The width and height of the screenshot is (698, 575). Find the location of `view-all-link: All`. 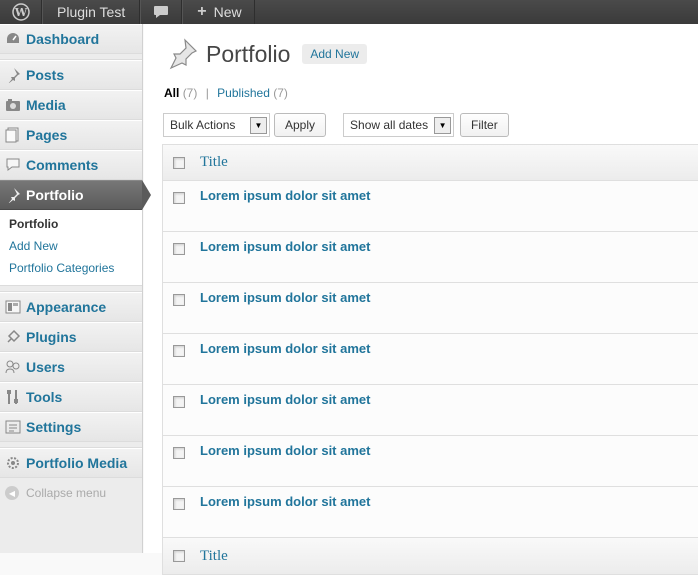

view-all-link: All is located at coordinates (171, 93).